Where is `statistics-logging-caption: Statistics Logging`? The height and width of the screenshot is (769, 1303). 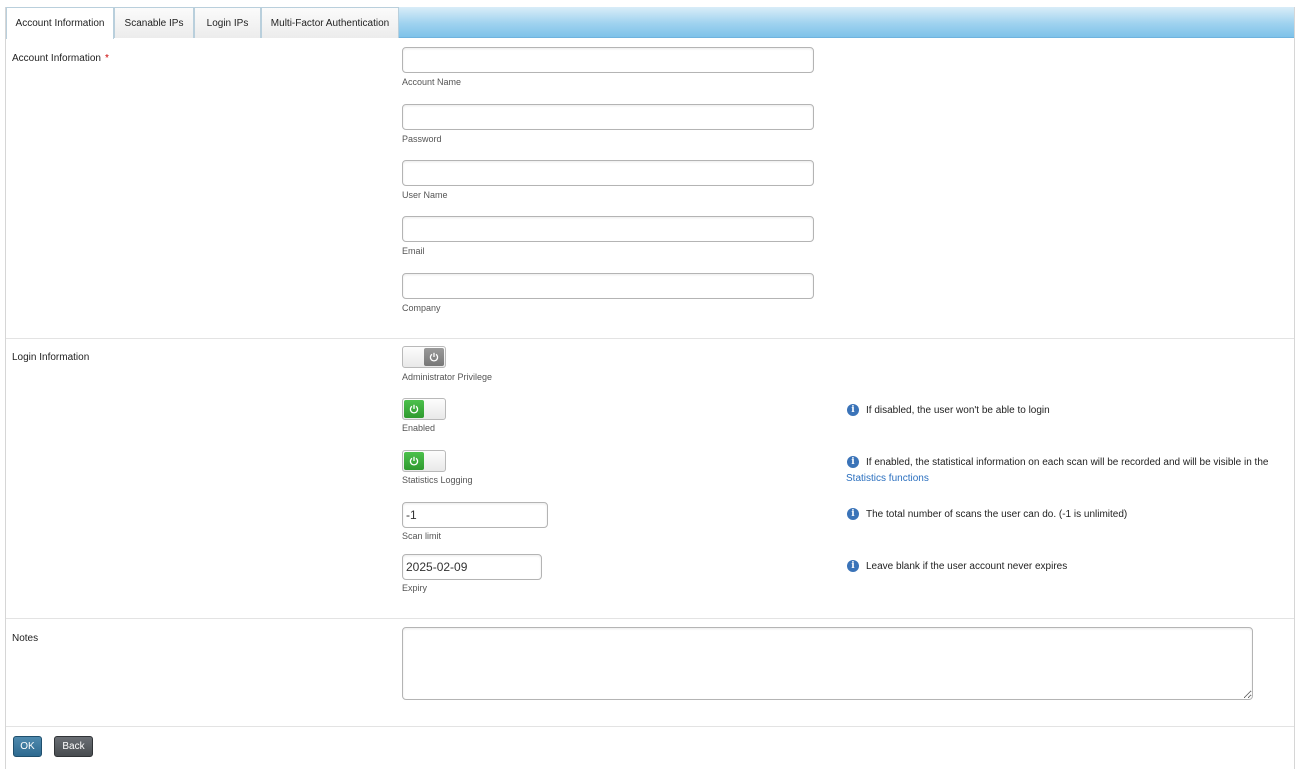 statistics-logging-caption: Statistics Logging is located at coordinates (437, 480).